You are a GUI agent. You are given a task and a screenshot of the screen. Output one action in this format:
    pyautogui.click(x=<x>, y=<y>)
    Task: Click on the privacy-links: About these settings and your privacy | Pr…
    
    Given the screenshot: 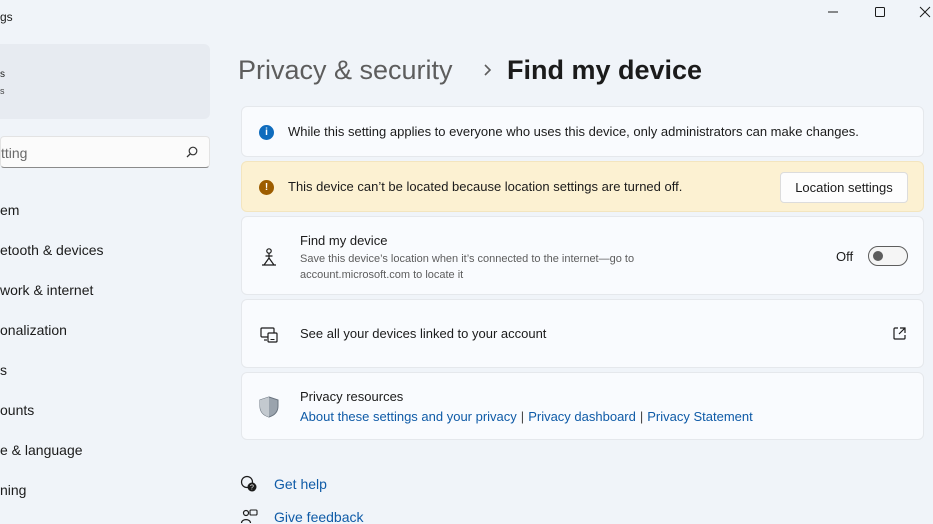 What is the action you would take?
    pyautogui.click(x=526, y=416)
    